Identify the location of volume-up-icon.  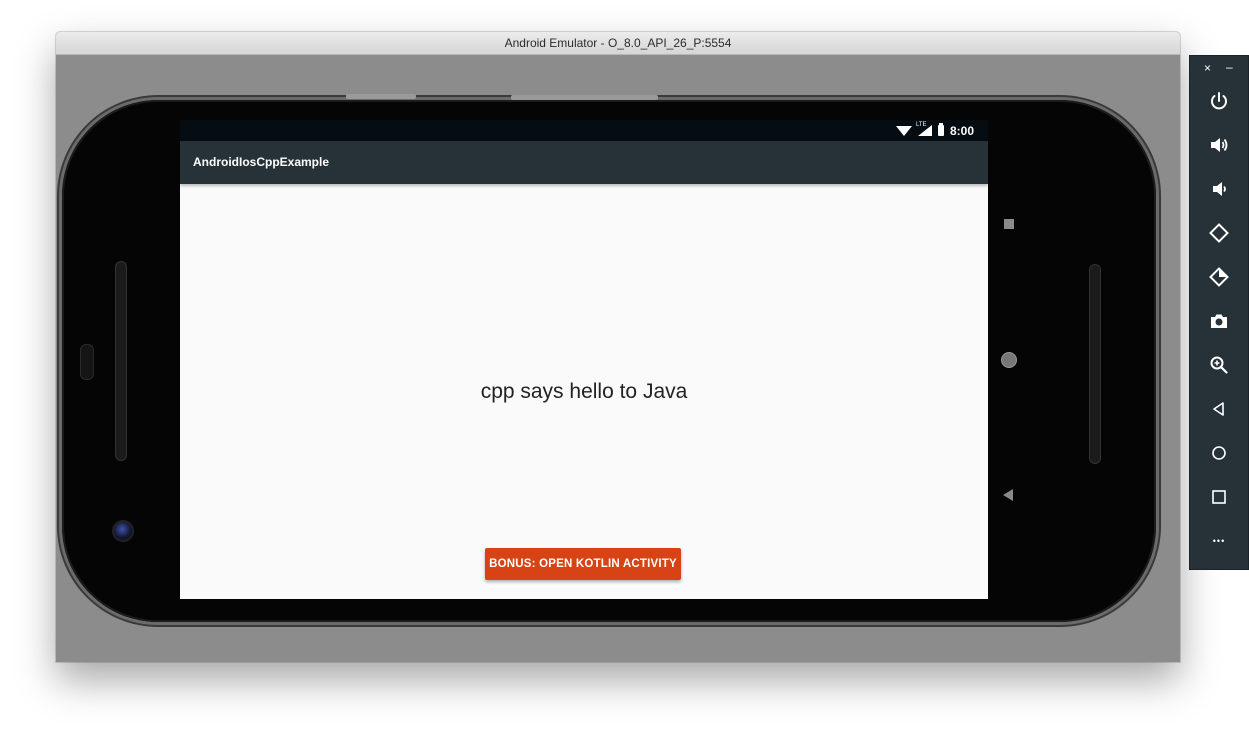
(1219, 145).